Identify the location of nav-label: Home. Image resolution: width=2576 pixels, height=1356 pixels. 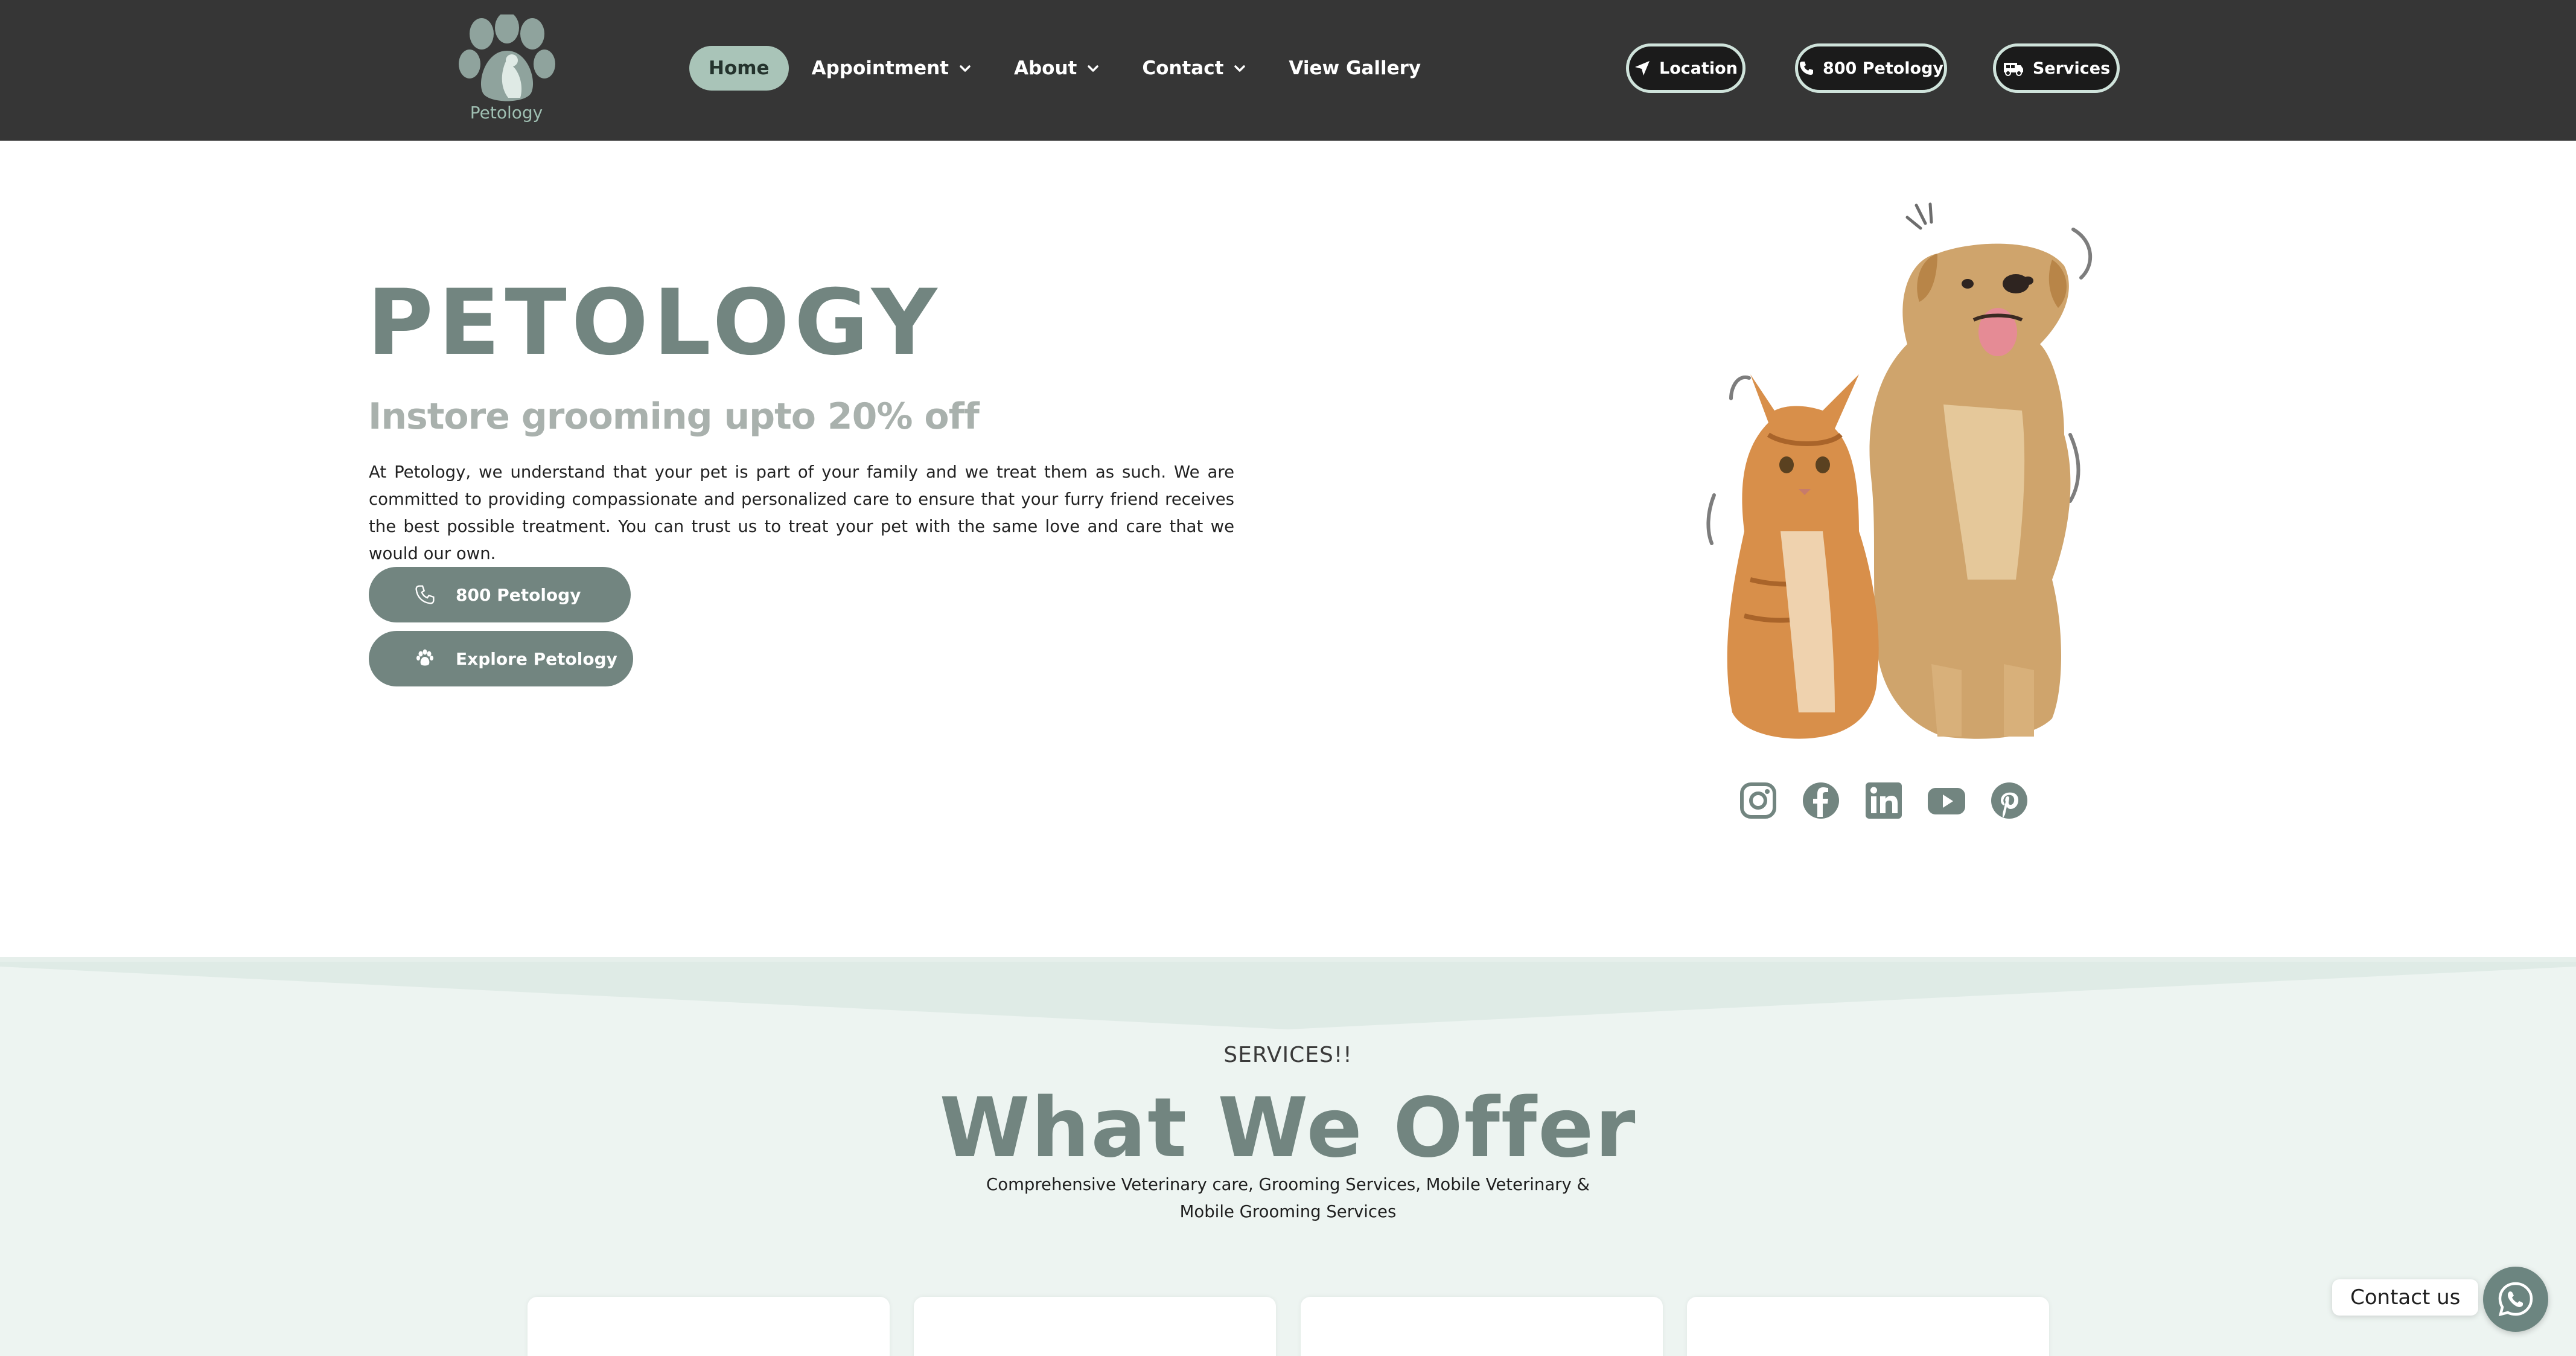
(739, 68).